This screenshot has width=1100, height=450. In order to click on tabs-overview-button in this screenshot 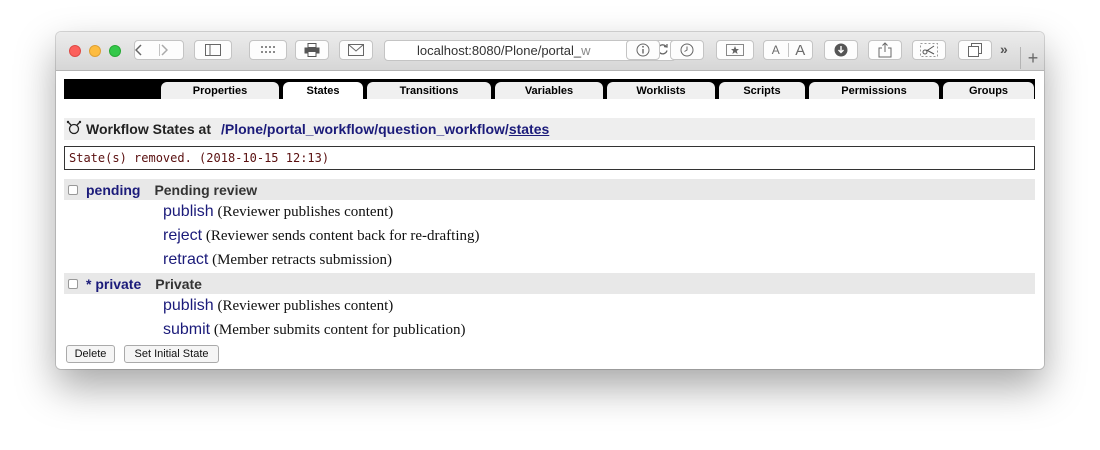, I will do `click(975, 50)`.